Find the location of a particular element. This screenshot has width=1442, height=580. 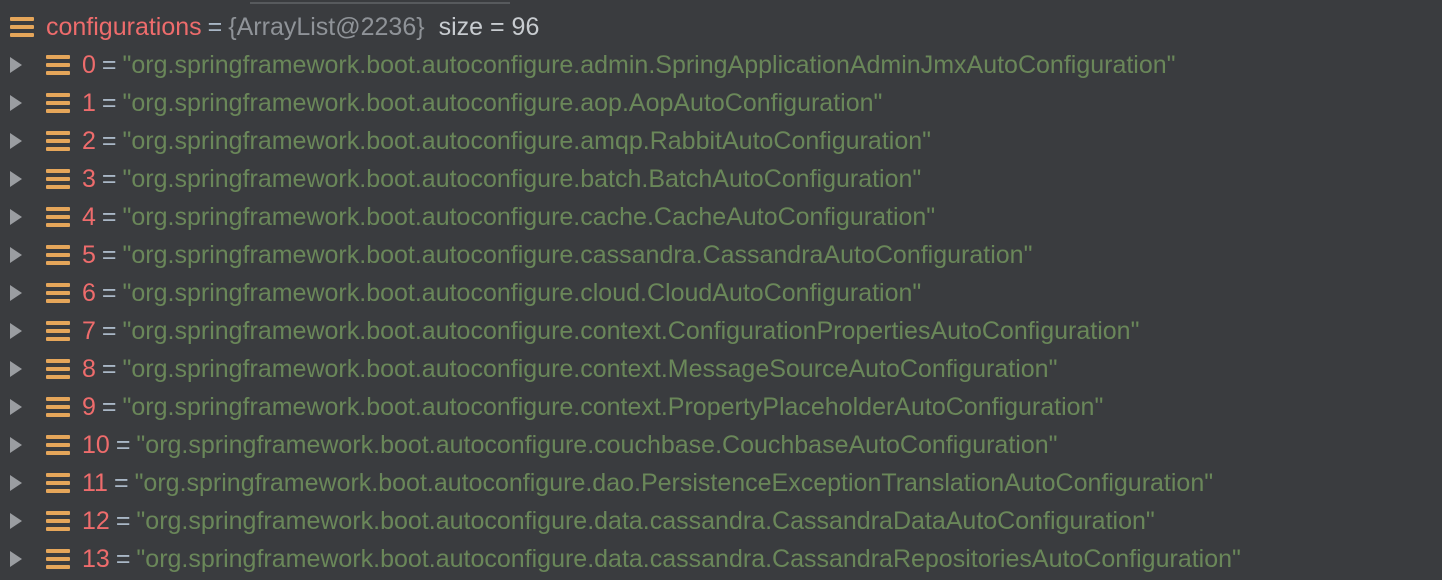

item-index: 4 is located at coordinates (89, 216).